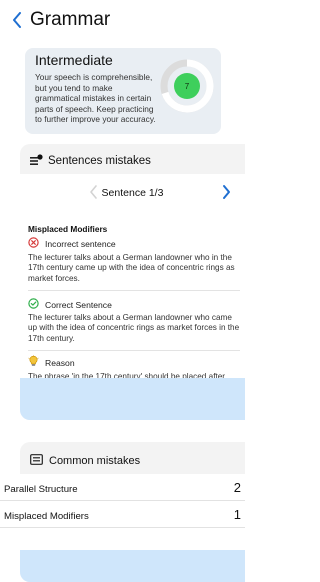  I want to click on list-alert-icon, so click(36, 161).